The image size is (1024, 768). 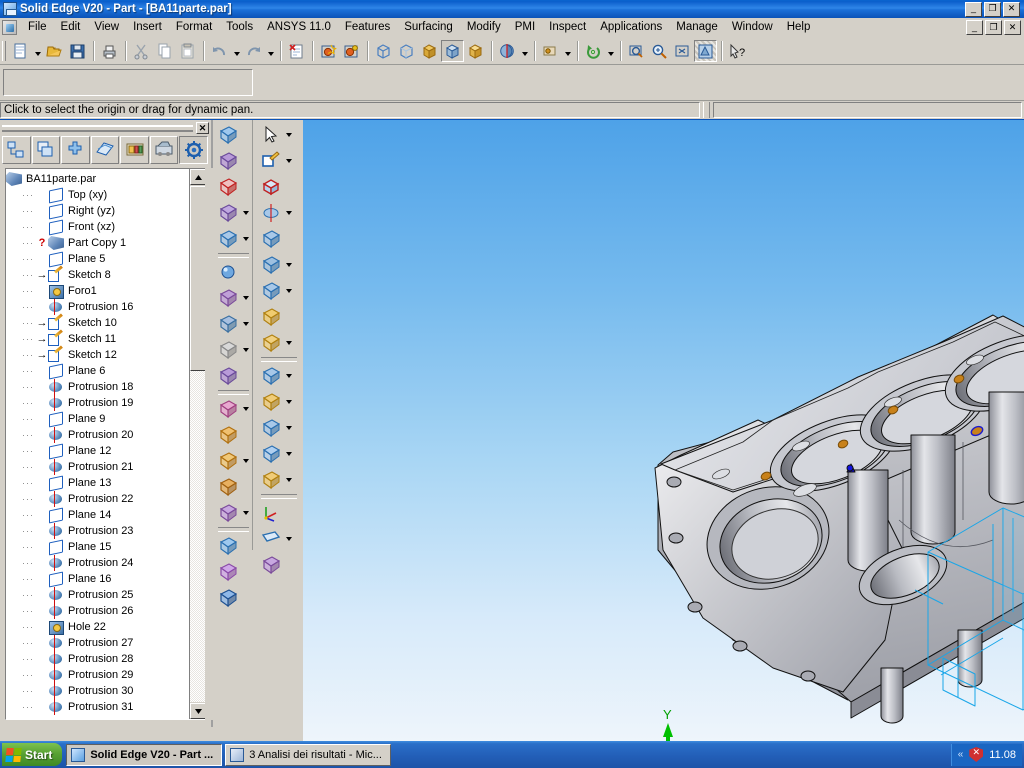 I want to click on sensors-tab, so click(x=105, y=150).